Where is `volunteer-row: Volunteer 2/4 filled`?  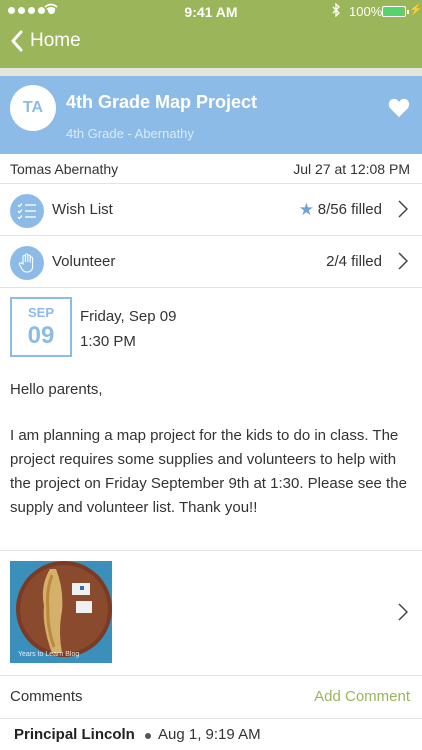 volunteer-row: Volunteer 2/4 filled is located at coordinates (211, 262).